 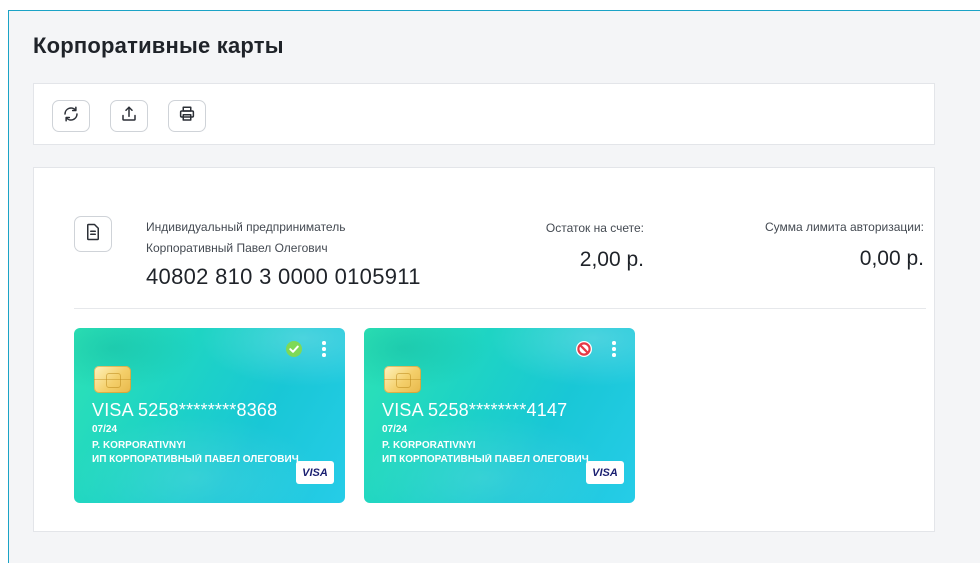 What do you see at coordinates (158, 45) in the screenshot?
I see `page-title: Корпоративные карты` at bounding box center [158, 45].